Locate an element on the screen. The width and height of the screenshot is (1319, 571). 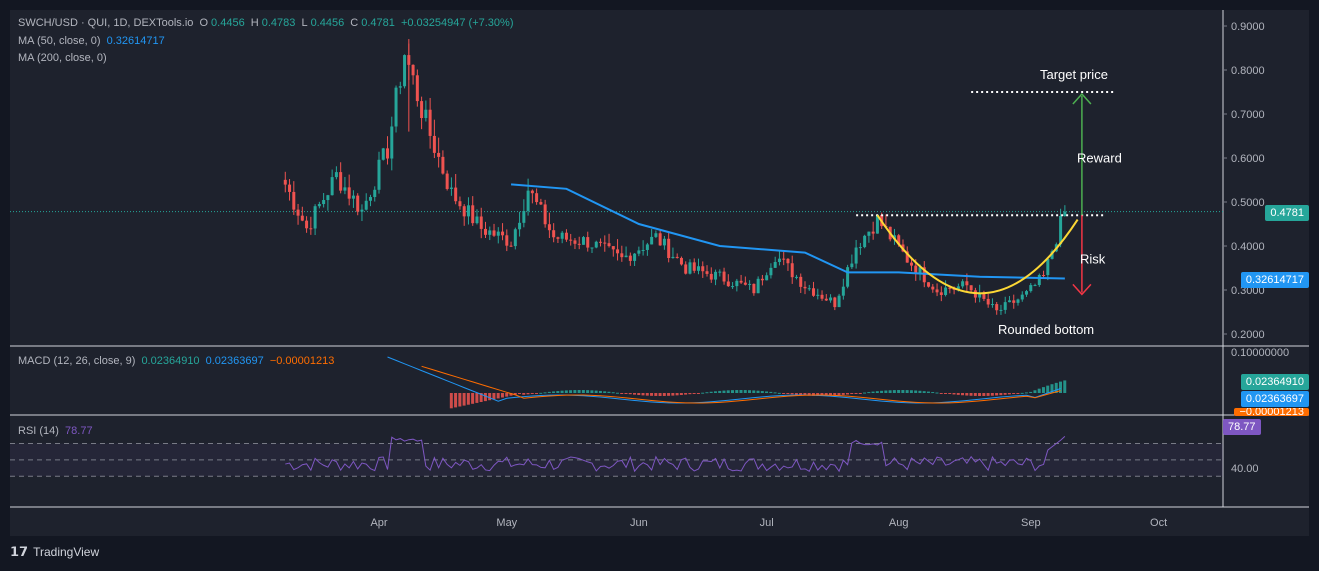
close-label: C is located at coordinates (354, 23).